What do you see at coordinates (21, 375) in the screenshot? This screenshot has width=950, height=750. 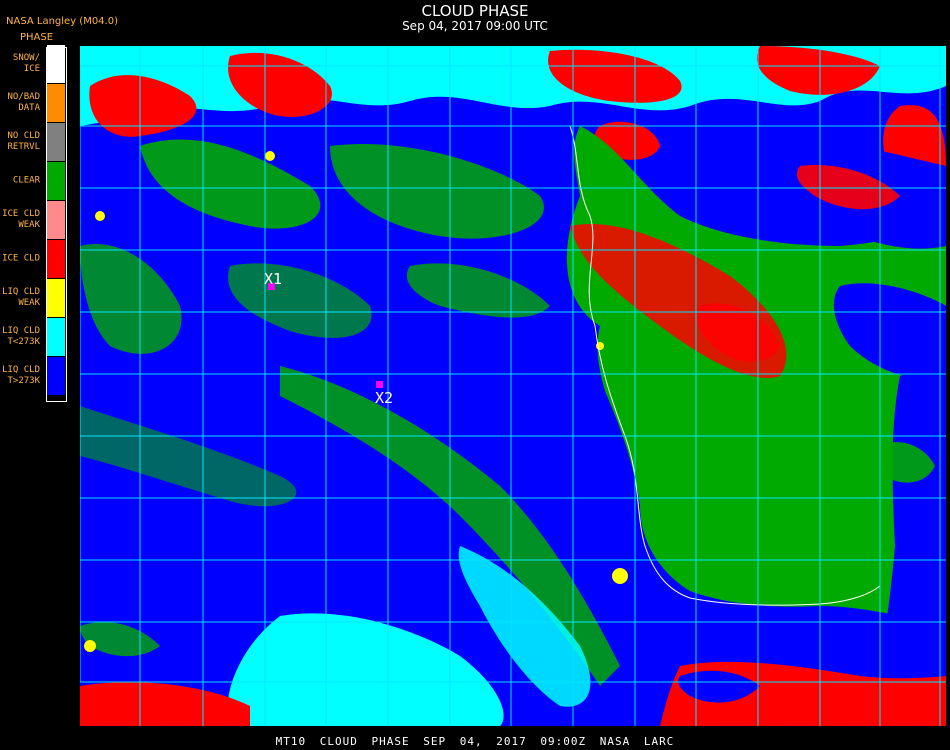 I see `legend-label: LIQ CLD T>273K` at bounding box center [21, 375].